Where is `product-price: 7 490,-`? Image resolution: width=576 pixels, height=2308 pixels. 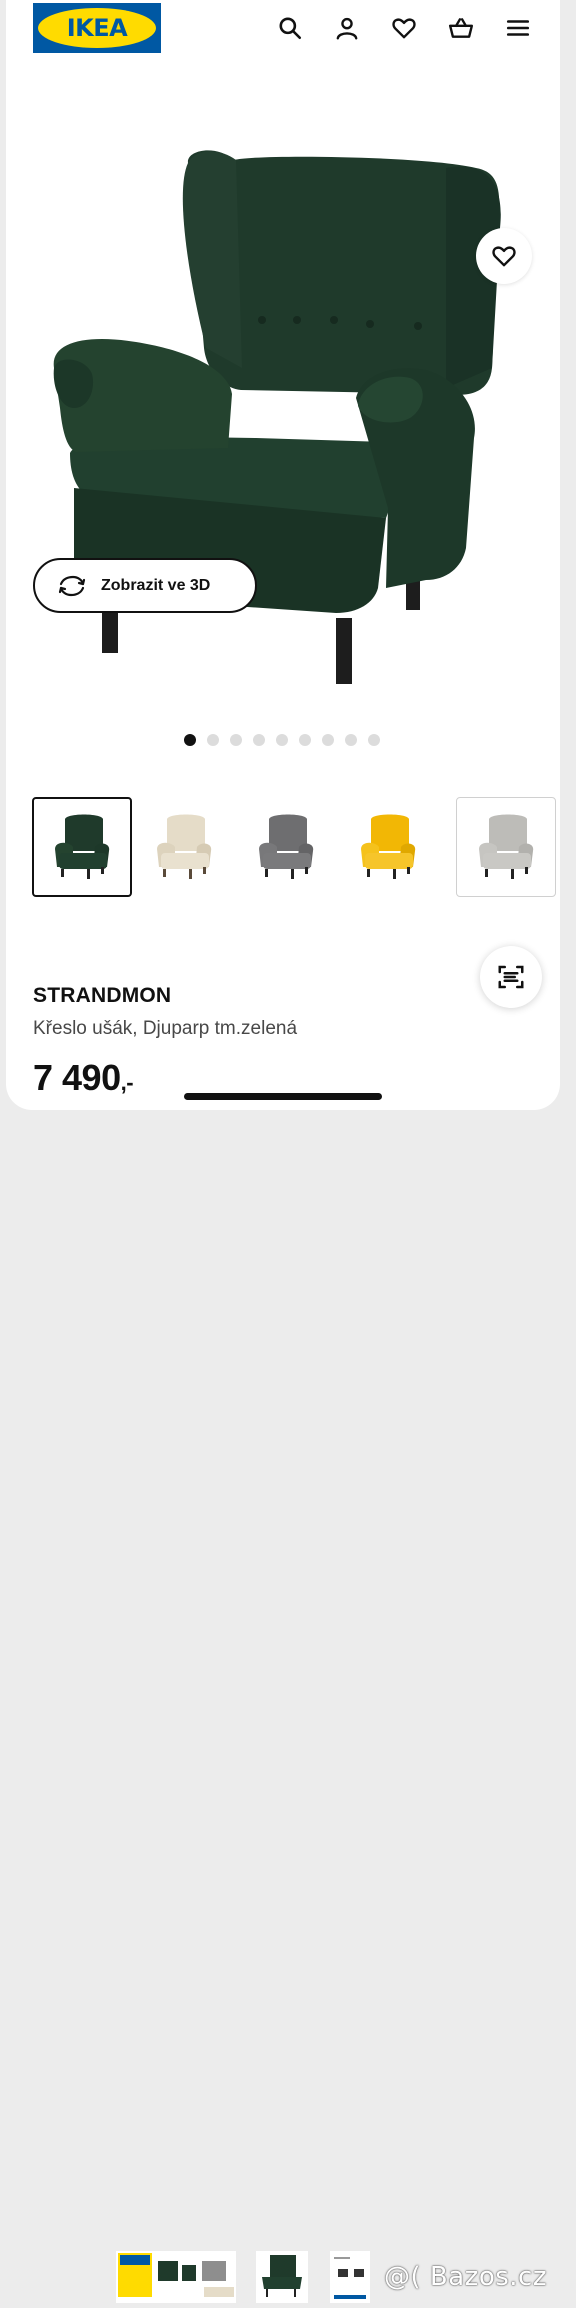 product-price: 7 490,- is located at coordinates (83, 1078).